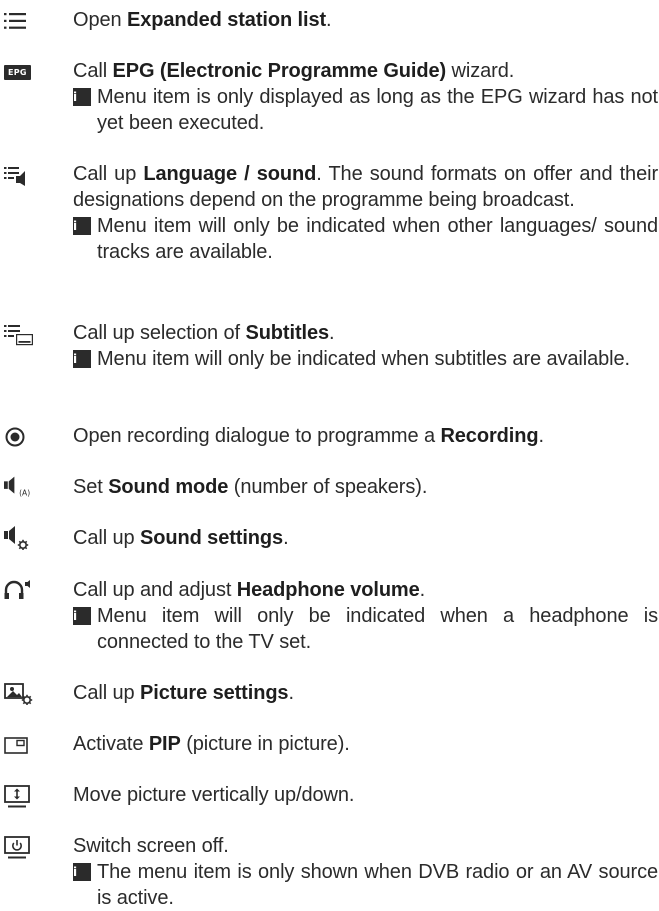 This screenshot has height=911, width=659. What do you see at coordinates (21, 848) in the screenshot?
I see `screen-off-icon` at bounding box center [21, 848].